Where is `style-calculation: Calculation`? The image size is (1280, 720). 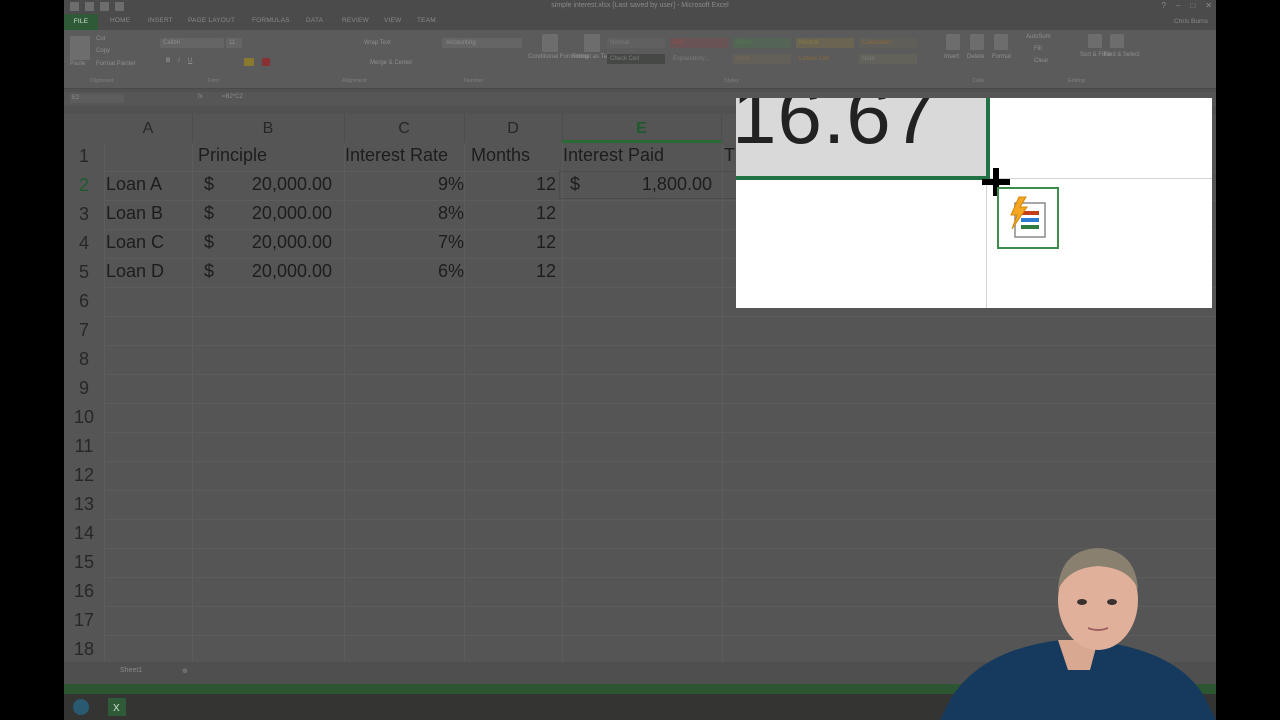
style-calculation: Calculation is located at coordinates (888, 43).